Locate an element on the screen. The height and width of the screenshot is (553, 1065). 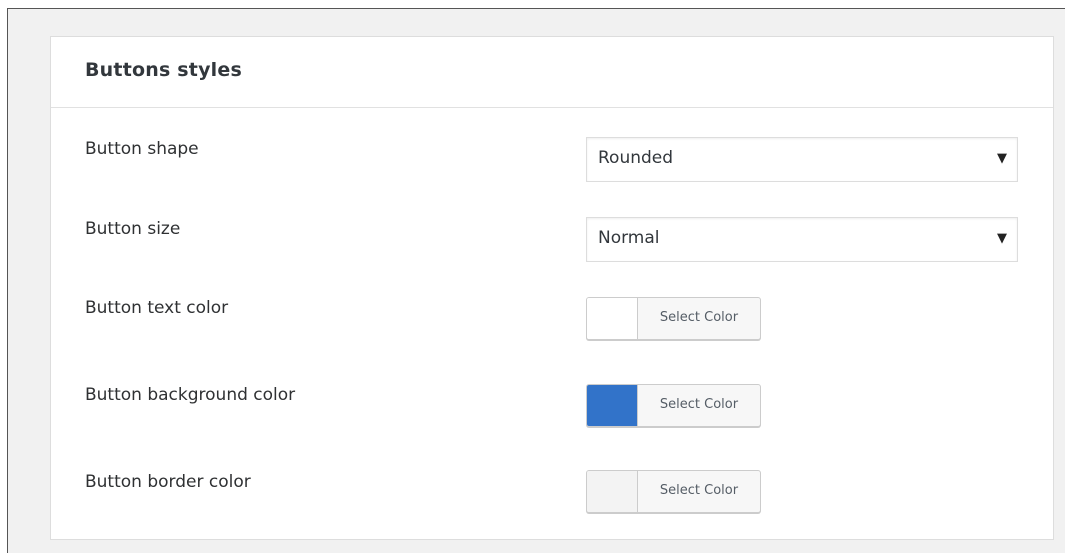
button-border-color-picker: Select Color is located at coordinates (673, 491).